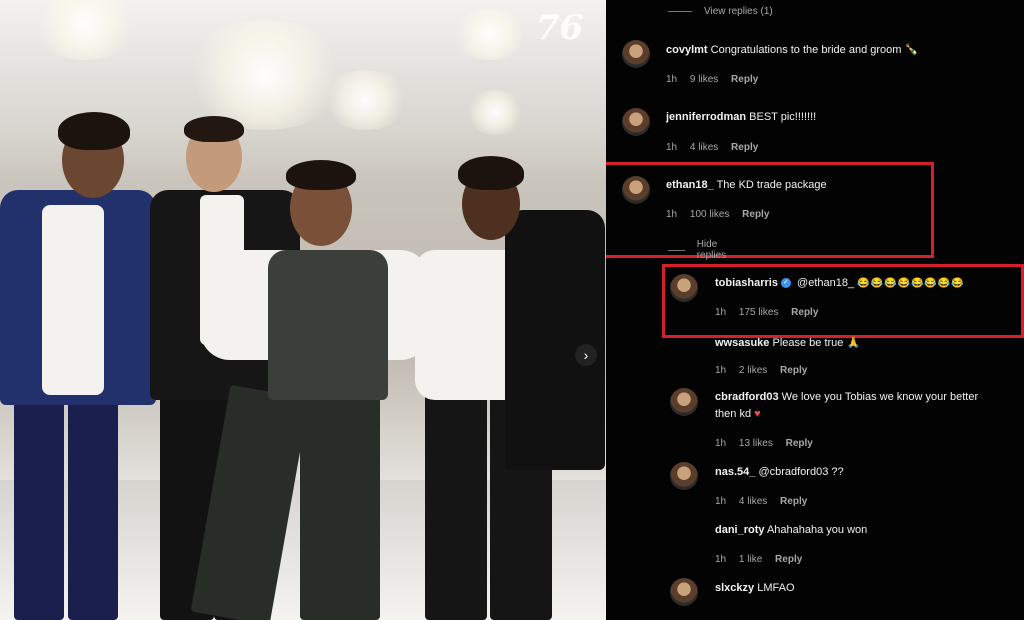  Describe the element at coordinates (747, 397) in the screenshot. I see `comment-username: cbradford03` at that location.